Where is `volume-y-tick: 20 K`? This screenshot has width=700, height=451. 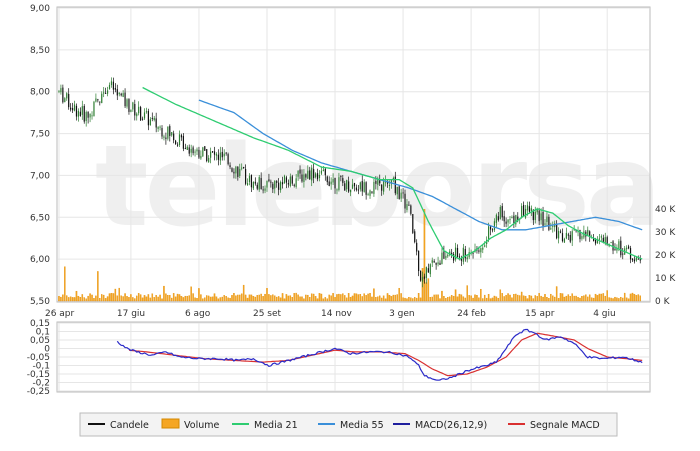
volume-y-tick: 20 K is located at coordinates (665, 256).